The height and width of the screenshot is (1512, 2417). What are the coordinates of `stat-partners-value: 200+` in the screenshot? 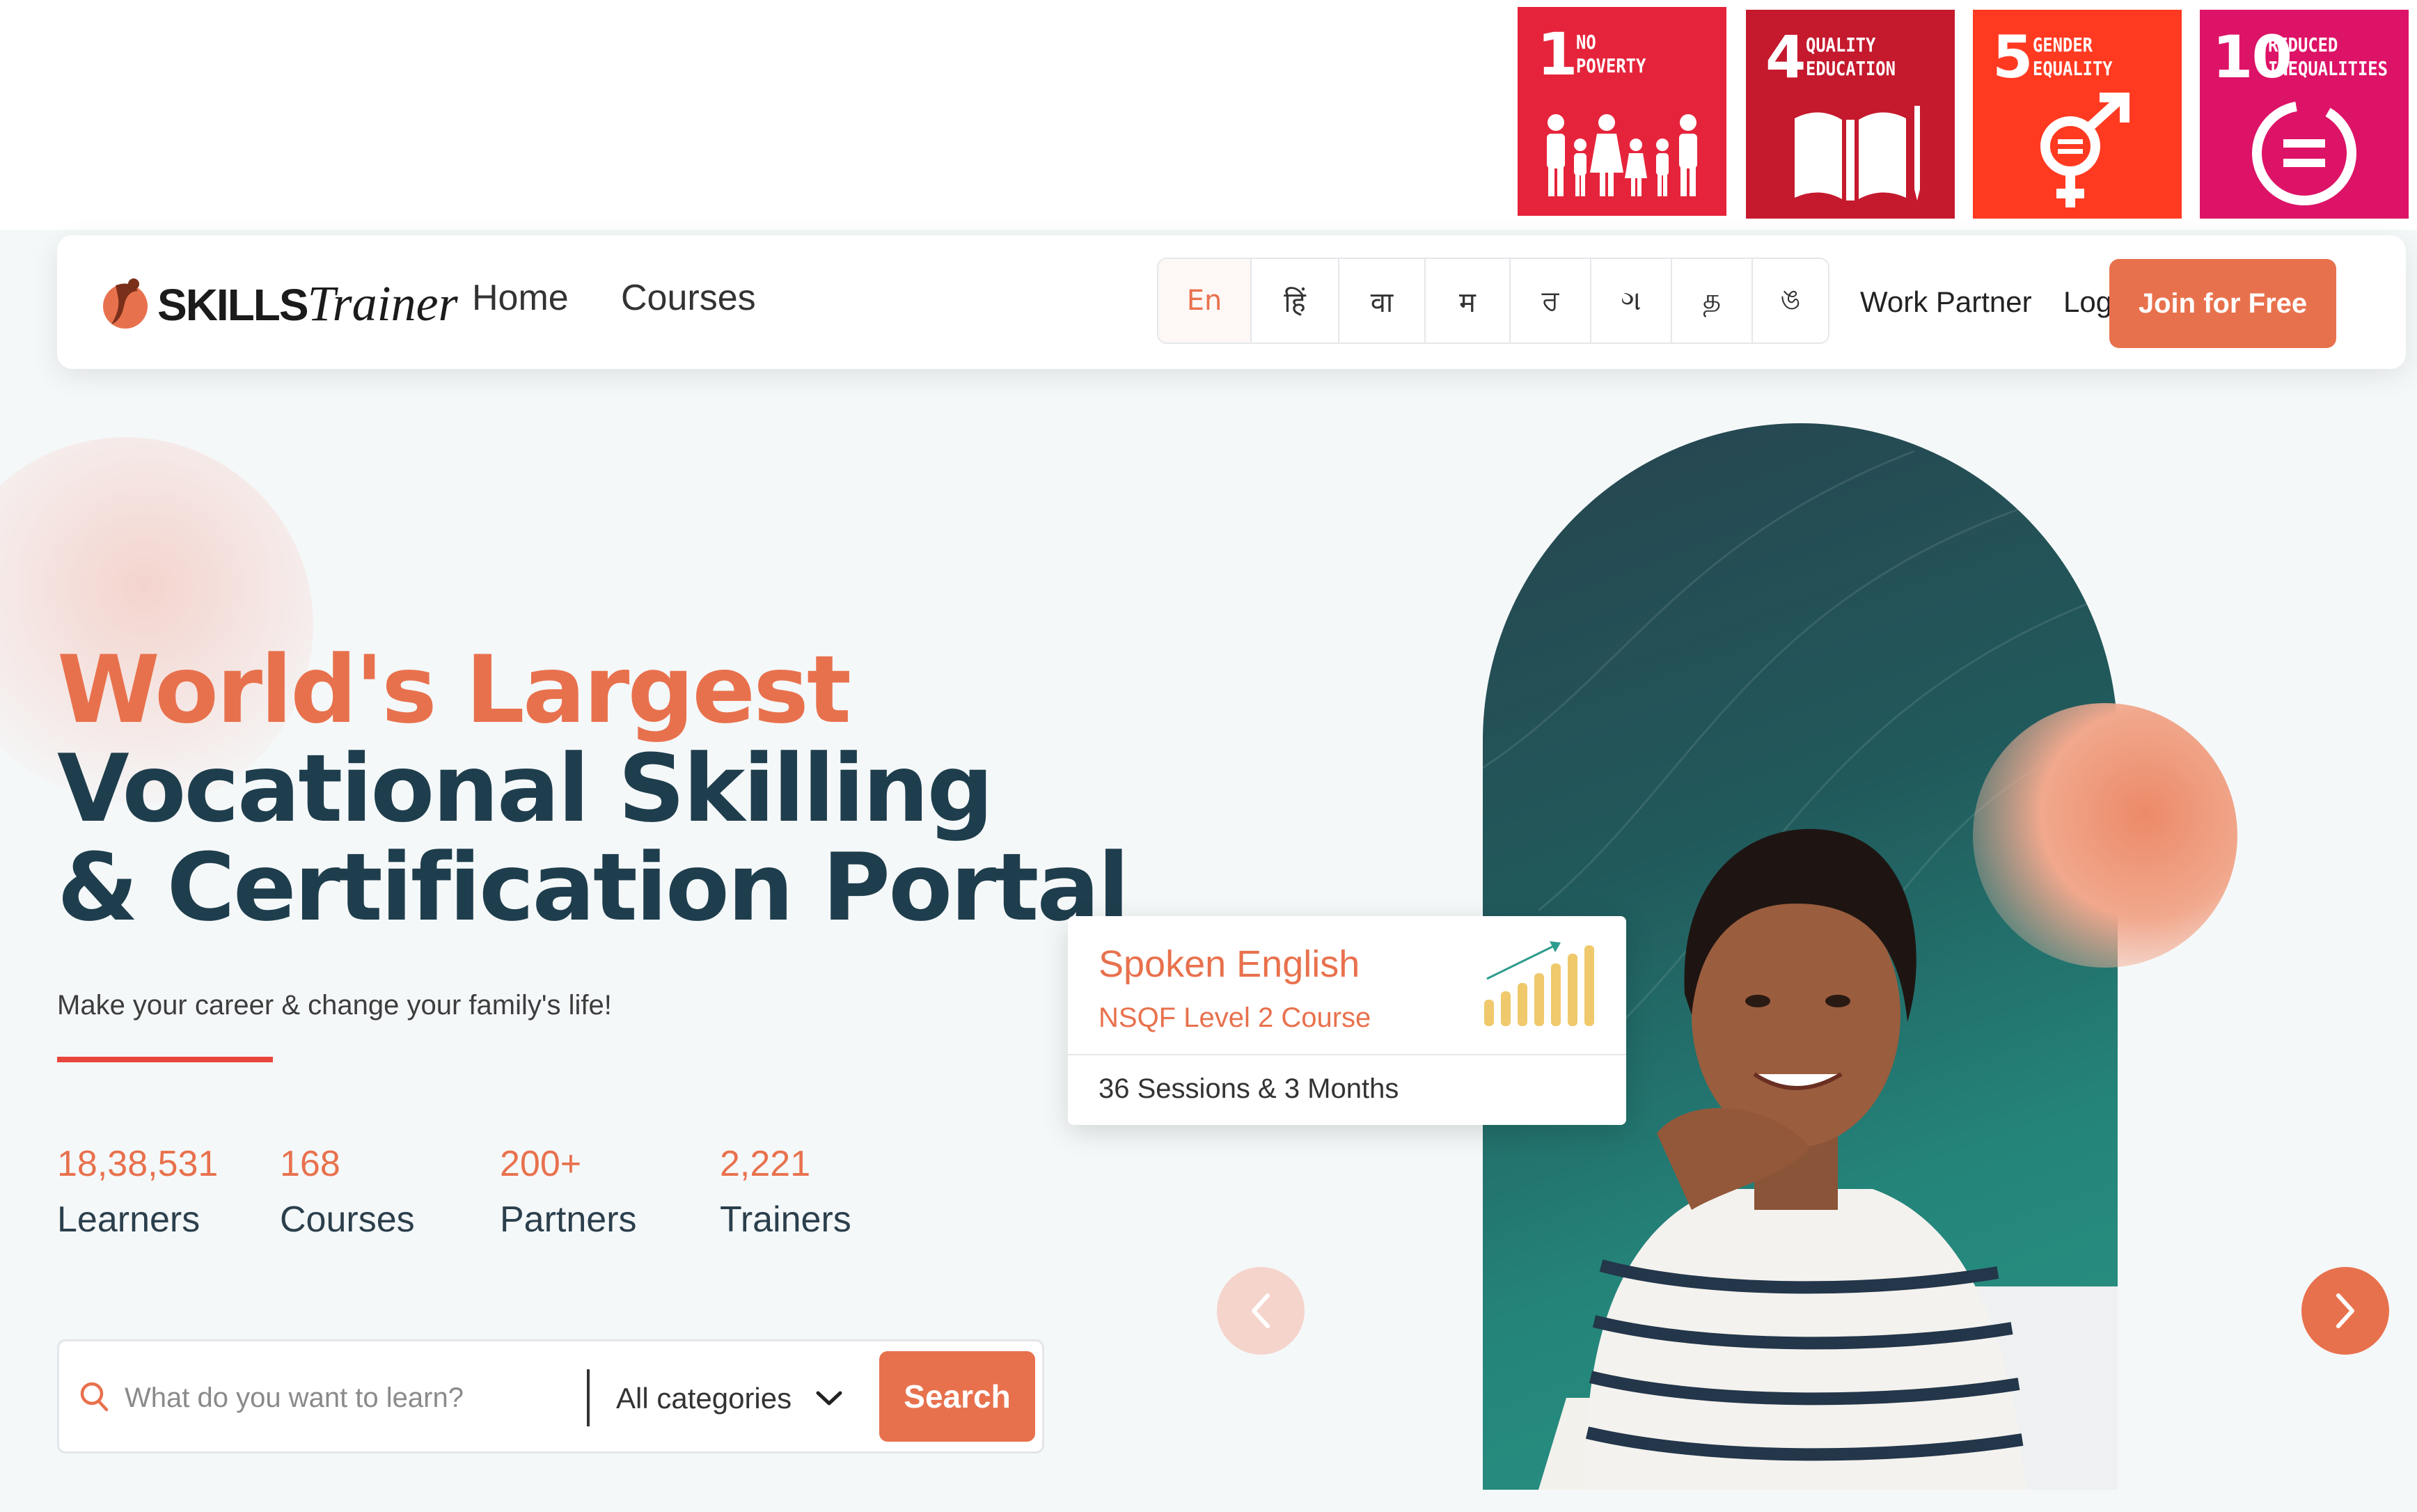 It's located at (541, 1164).